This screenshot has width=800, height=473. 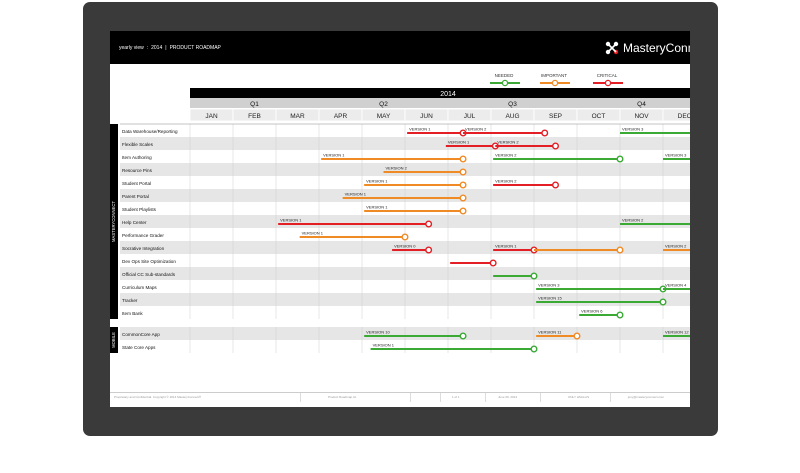 I want to click on bar-version-label: VERSION 6, so click(x=592, y=311).